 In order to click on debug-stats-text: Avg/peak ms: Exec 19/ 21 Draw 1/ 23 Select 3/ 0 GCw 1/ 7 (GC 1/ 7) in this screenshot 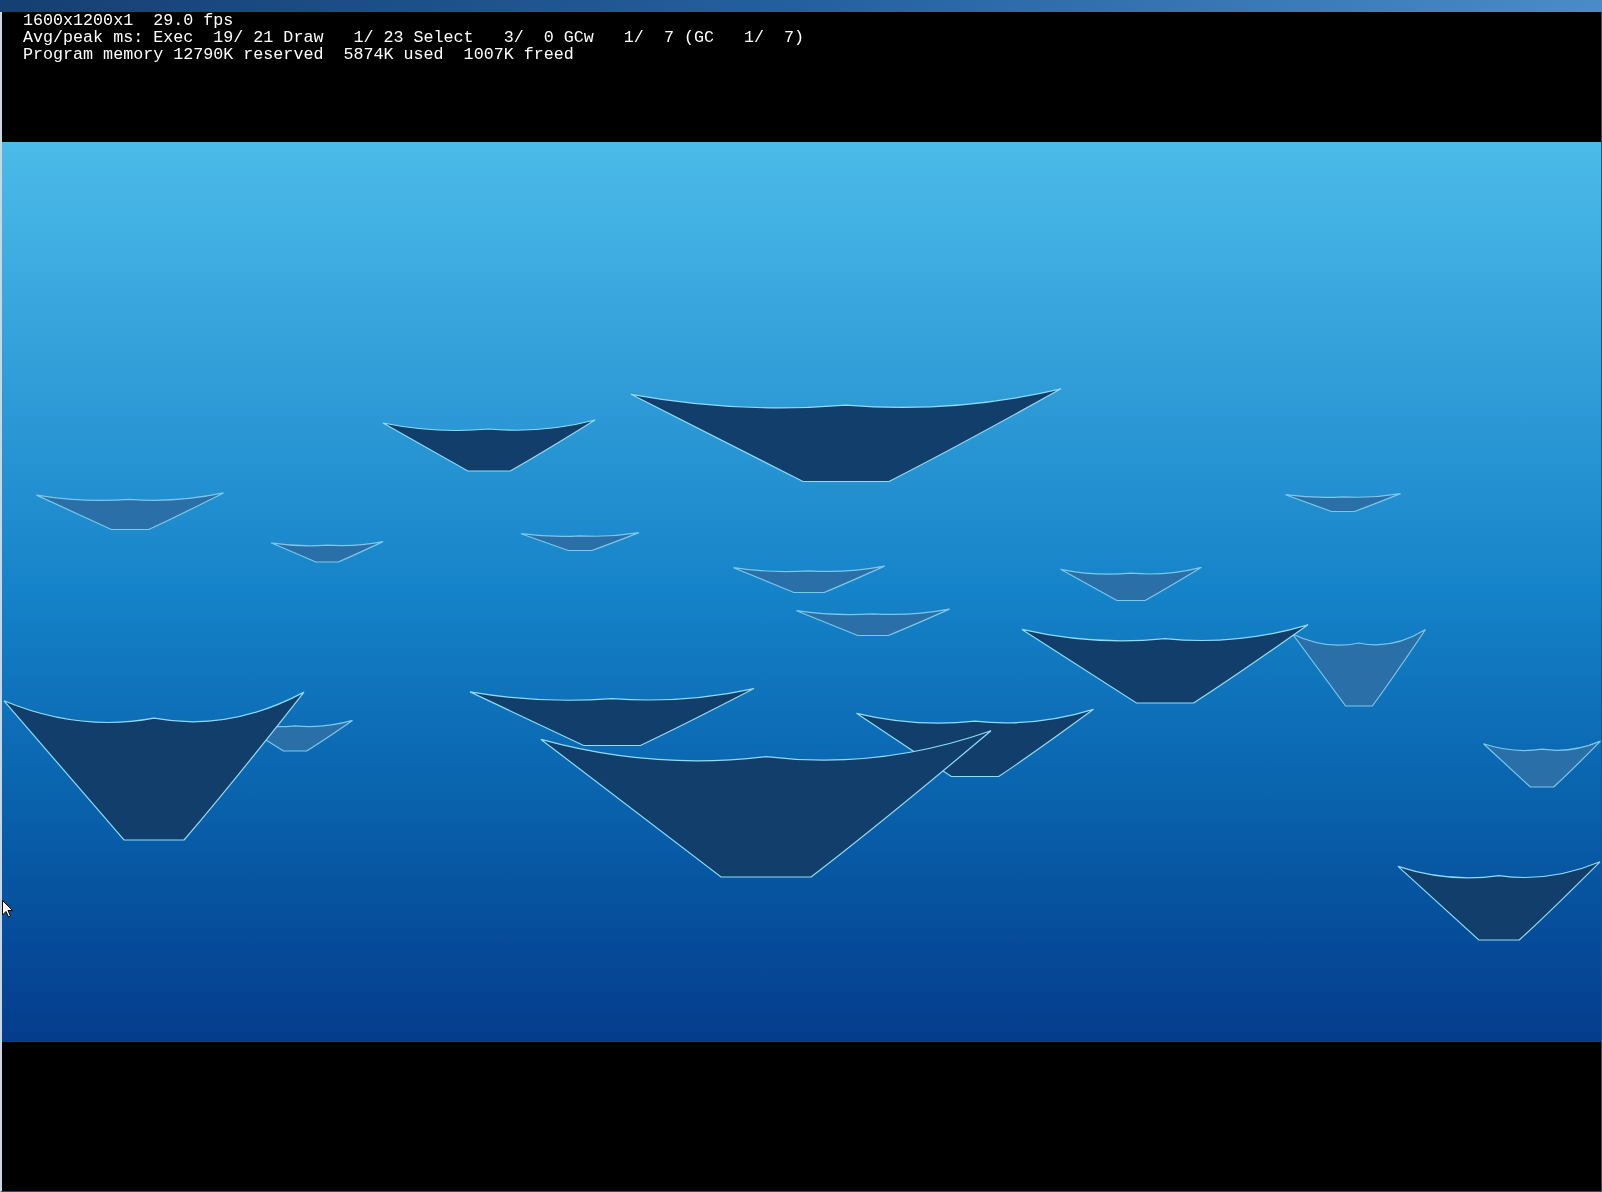, I will do `click(414, 37)`.